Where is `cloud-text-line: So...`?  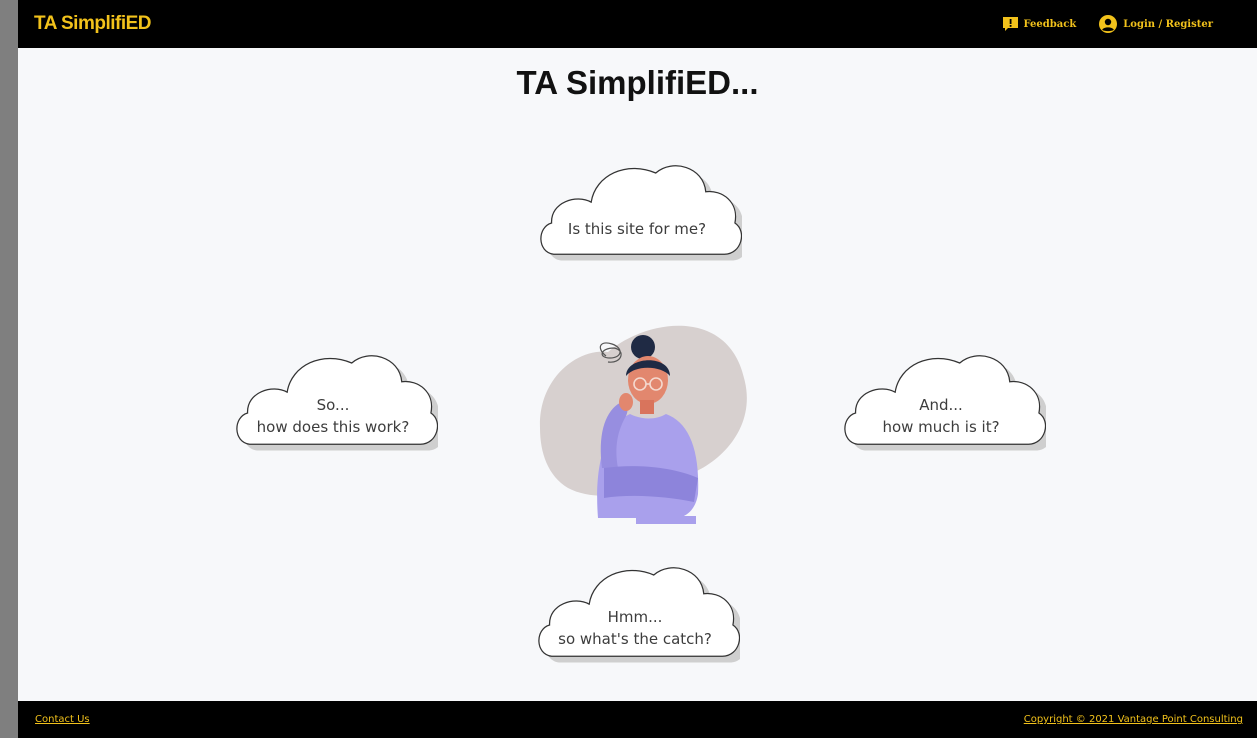 cloud-text-line: So... is located at coordinates (333, 405).